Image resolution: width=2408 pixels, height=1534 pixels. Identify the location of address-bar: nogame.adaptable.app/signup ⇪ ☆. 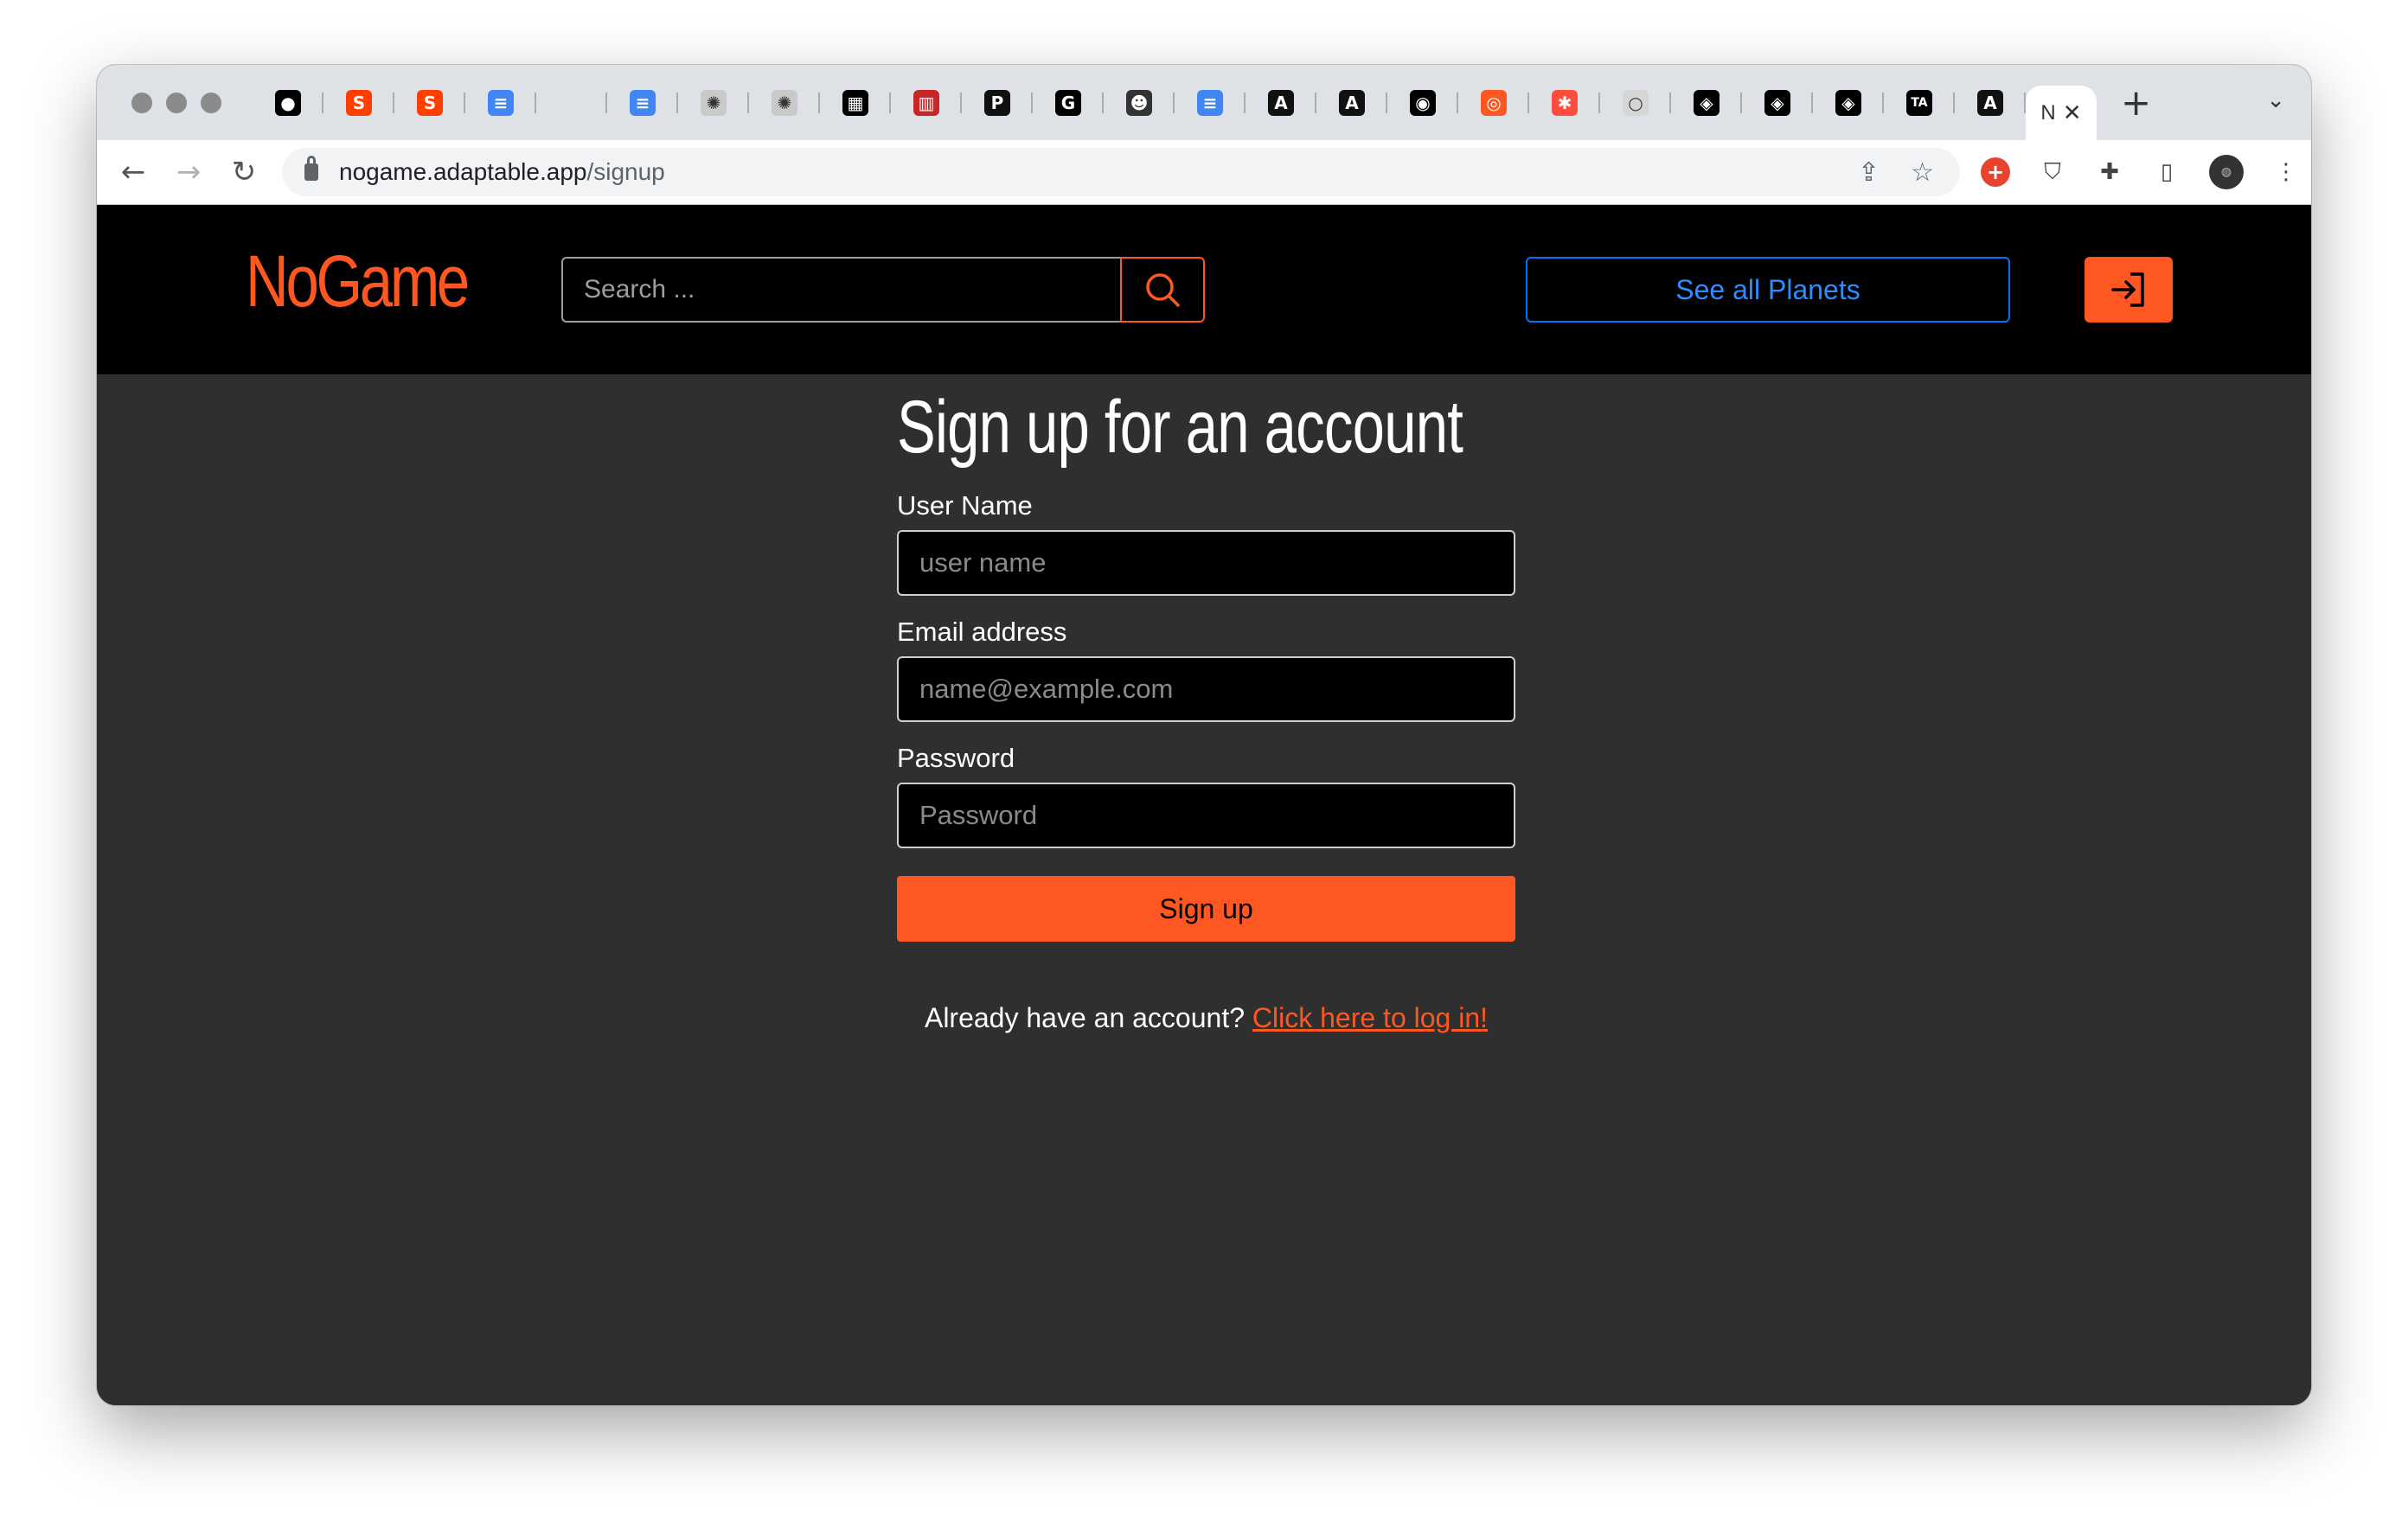
(1121, 172).